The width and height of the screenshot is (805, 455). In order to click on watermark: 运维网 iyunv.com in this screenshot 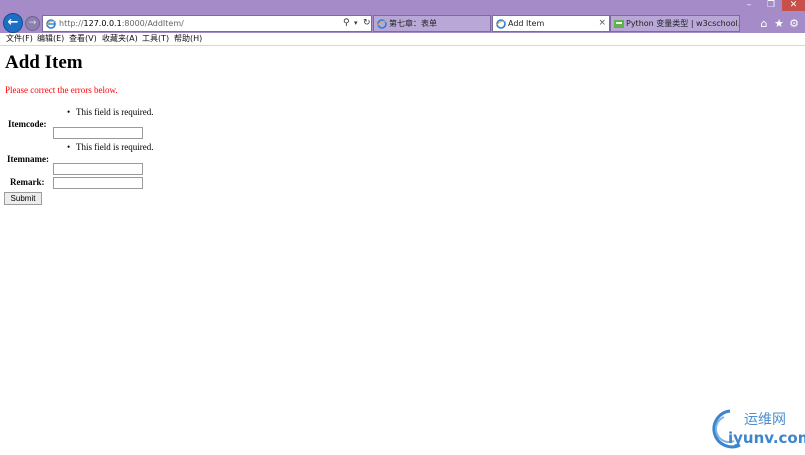, I will do `click(752, 429)`.